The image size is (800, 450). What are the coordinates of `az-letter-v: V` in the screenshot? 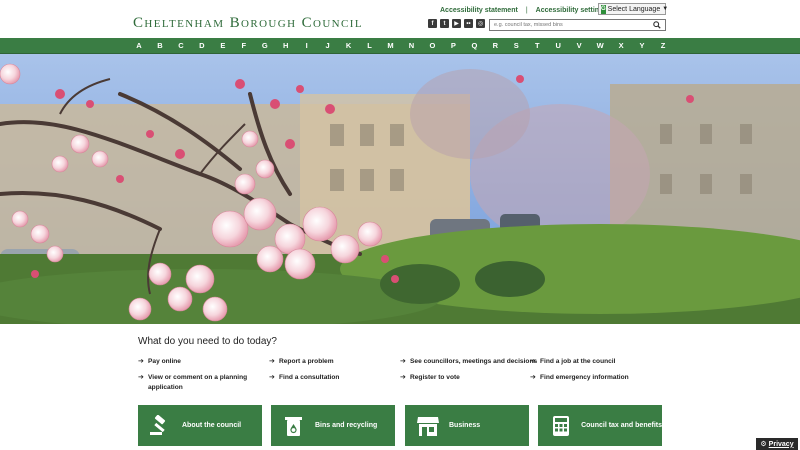 It's located at (579, 46).